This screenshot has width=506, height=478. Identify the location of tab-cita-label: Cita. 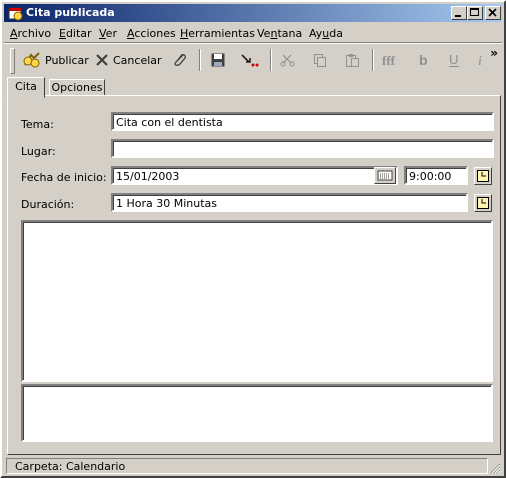
(26, 86).